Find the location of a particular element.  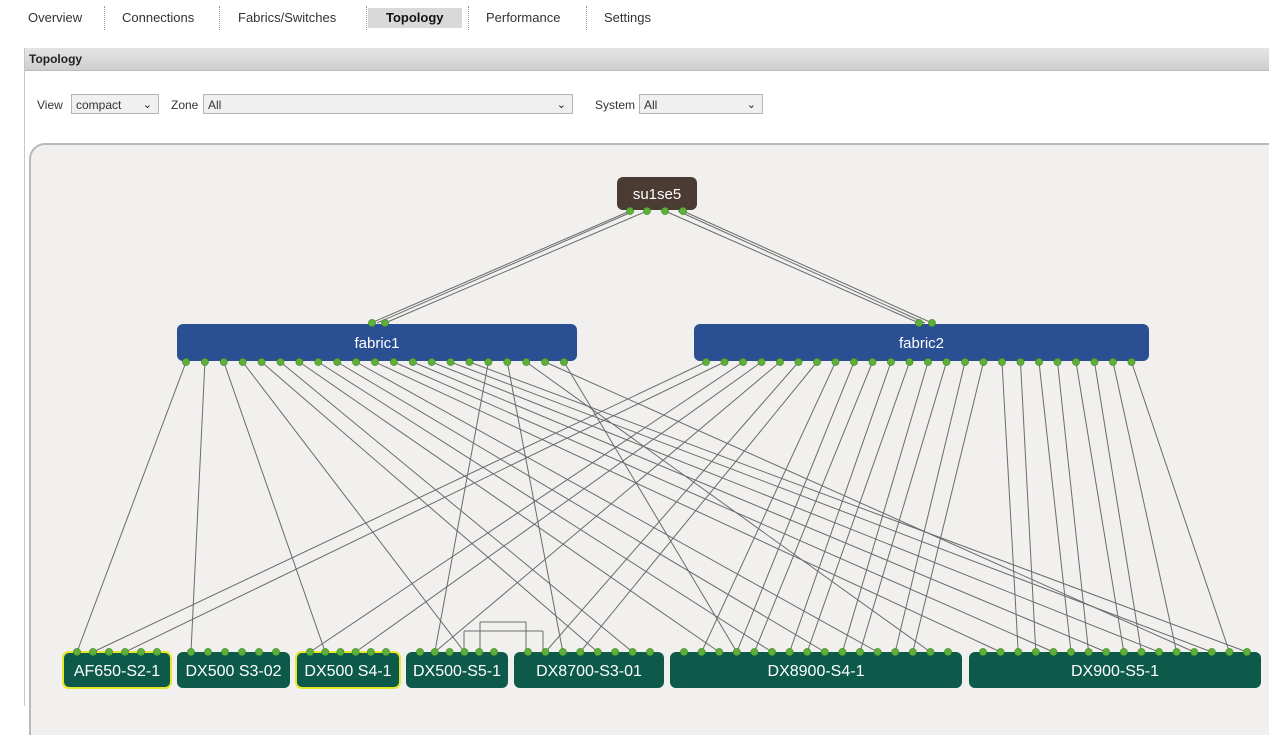

storage-node-3: DX500 S4-1 is located at coordinates (348, 670).